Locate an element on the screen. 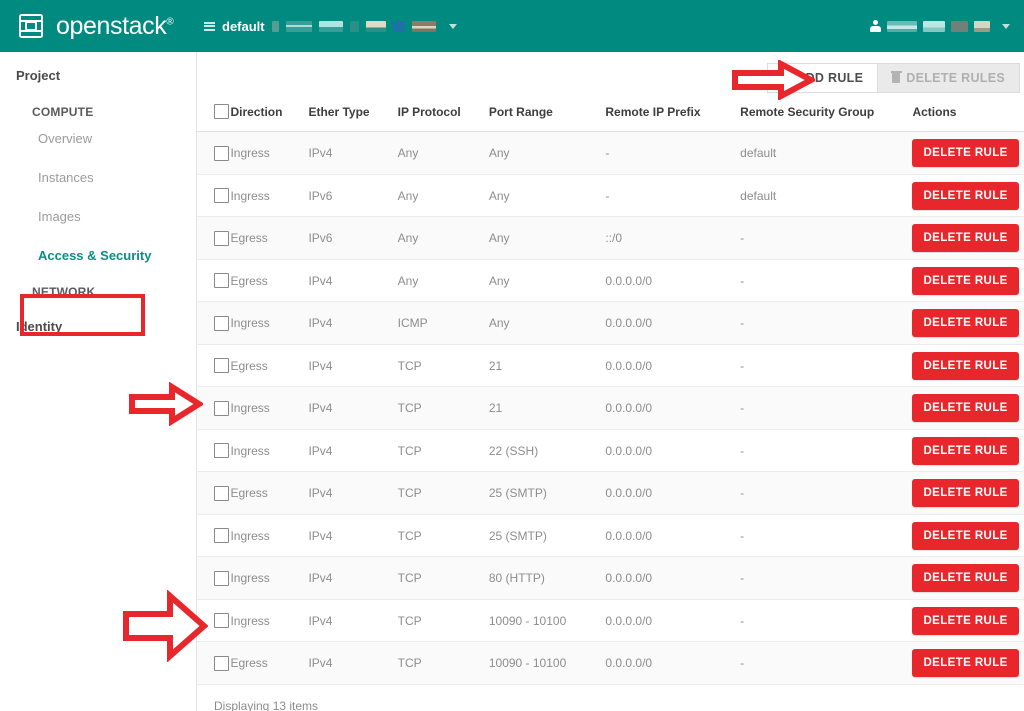 The image size is (1024, 711). sidebar-item-overview: Overview is located at coordinates (98, 138).